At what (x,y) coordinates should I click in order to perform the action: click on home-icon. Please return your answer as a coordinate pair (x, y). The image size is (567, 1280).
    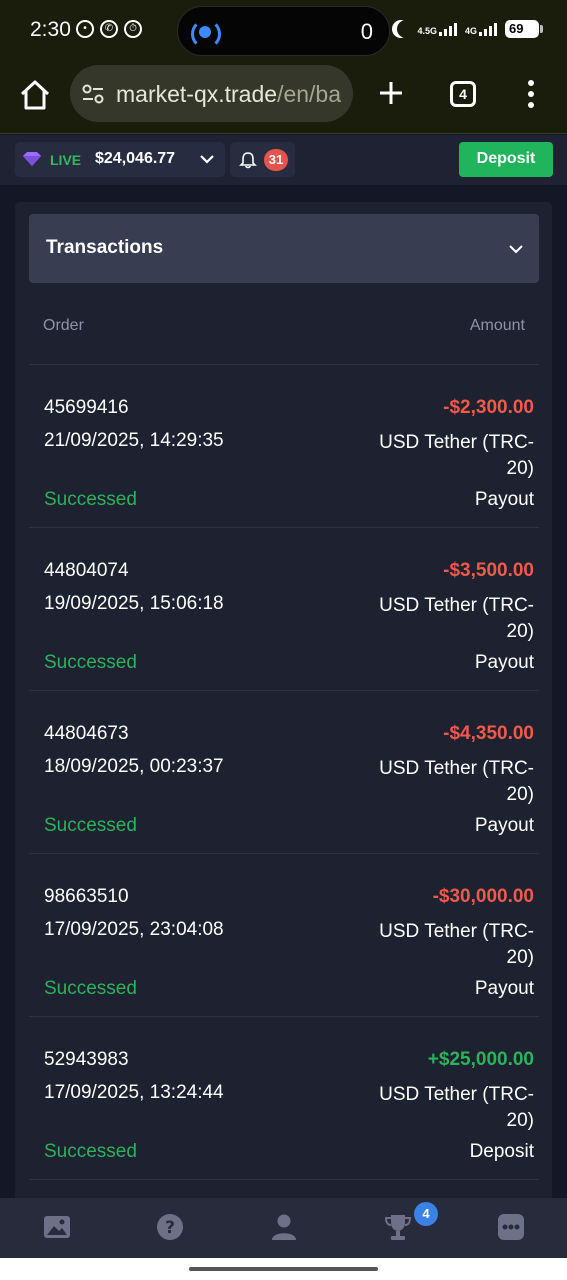
    Looking at the image, I should click on (35, 95).